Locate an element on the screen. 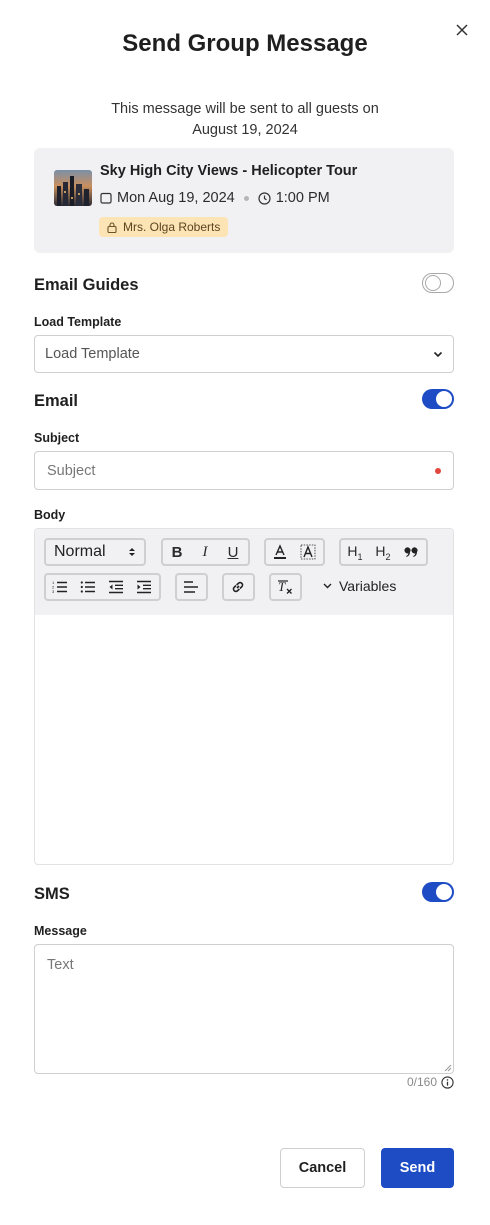 The width and height of the screenshot is (490, 1225). list-group: 123 is located at coordinates (102, 587).